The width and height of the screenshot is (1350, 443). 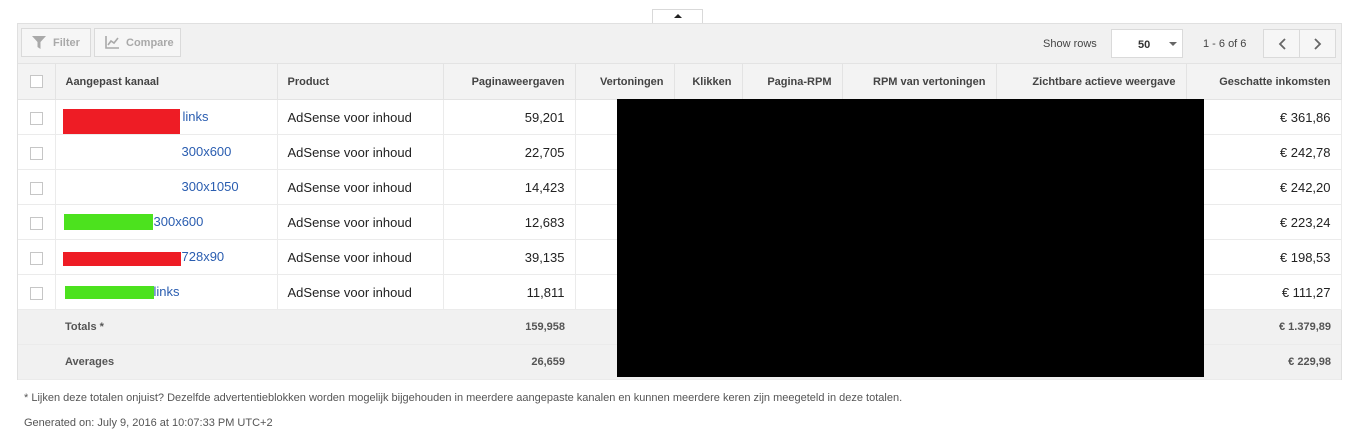 I want to click on pageviews-cell: 59,201, so click(x=509, y=117).